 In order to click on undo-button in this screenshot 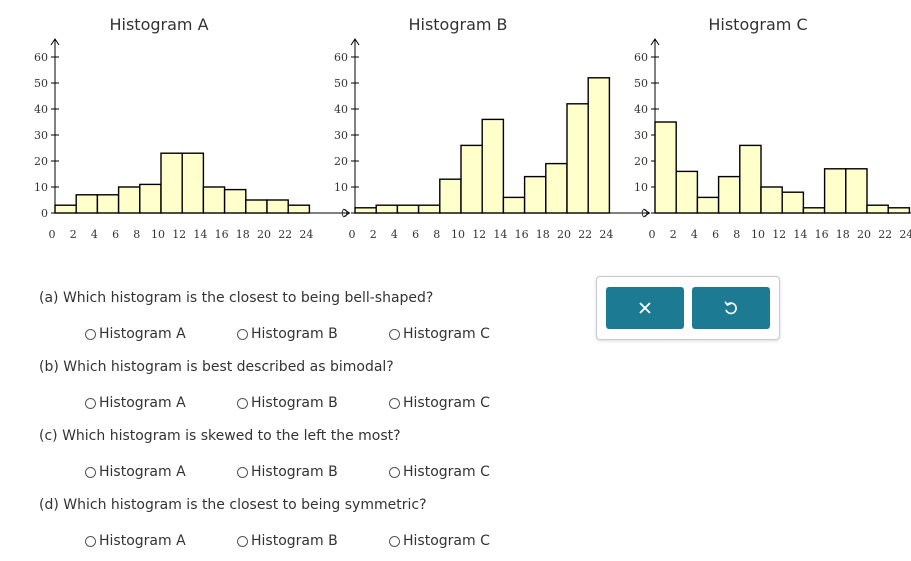, I will do `click(731, 308)`.